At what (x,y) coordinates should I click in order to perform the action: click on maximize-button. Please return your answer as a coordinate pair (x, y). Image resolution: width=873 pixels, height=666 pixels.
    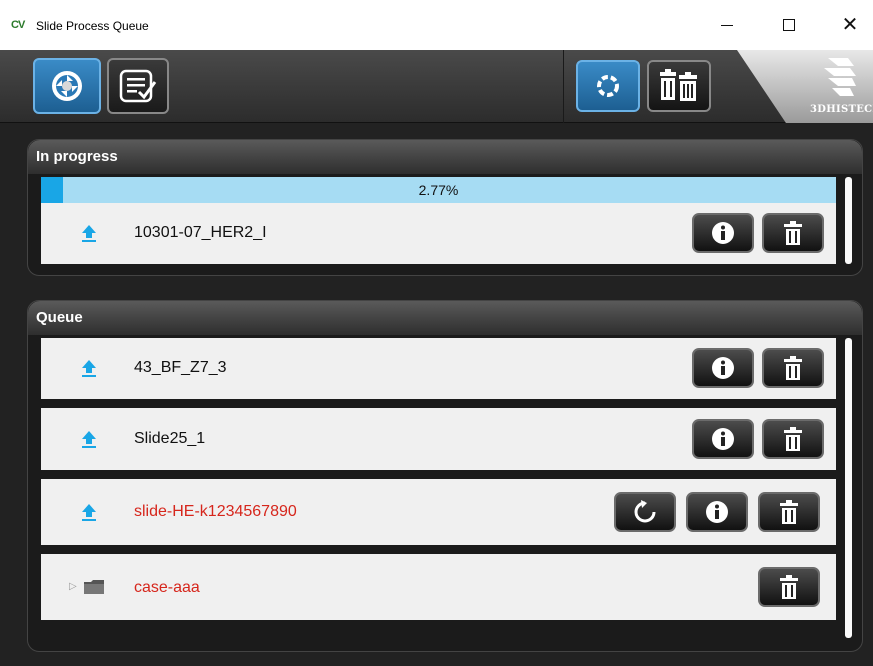
    Looking at the image, I should click on (789, 25).